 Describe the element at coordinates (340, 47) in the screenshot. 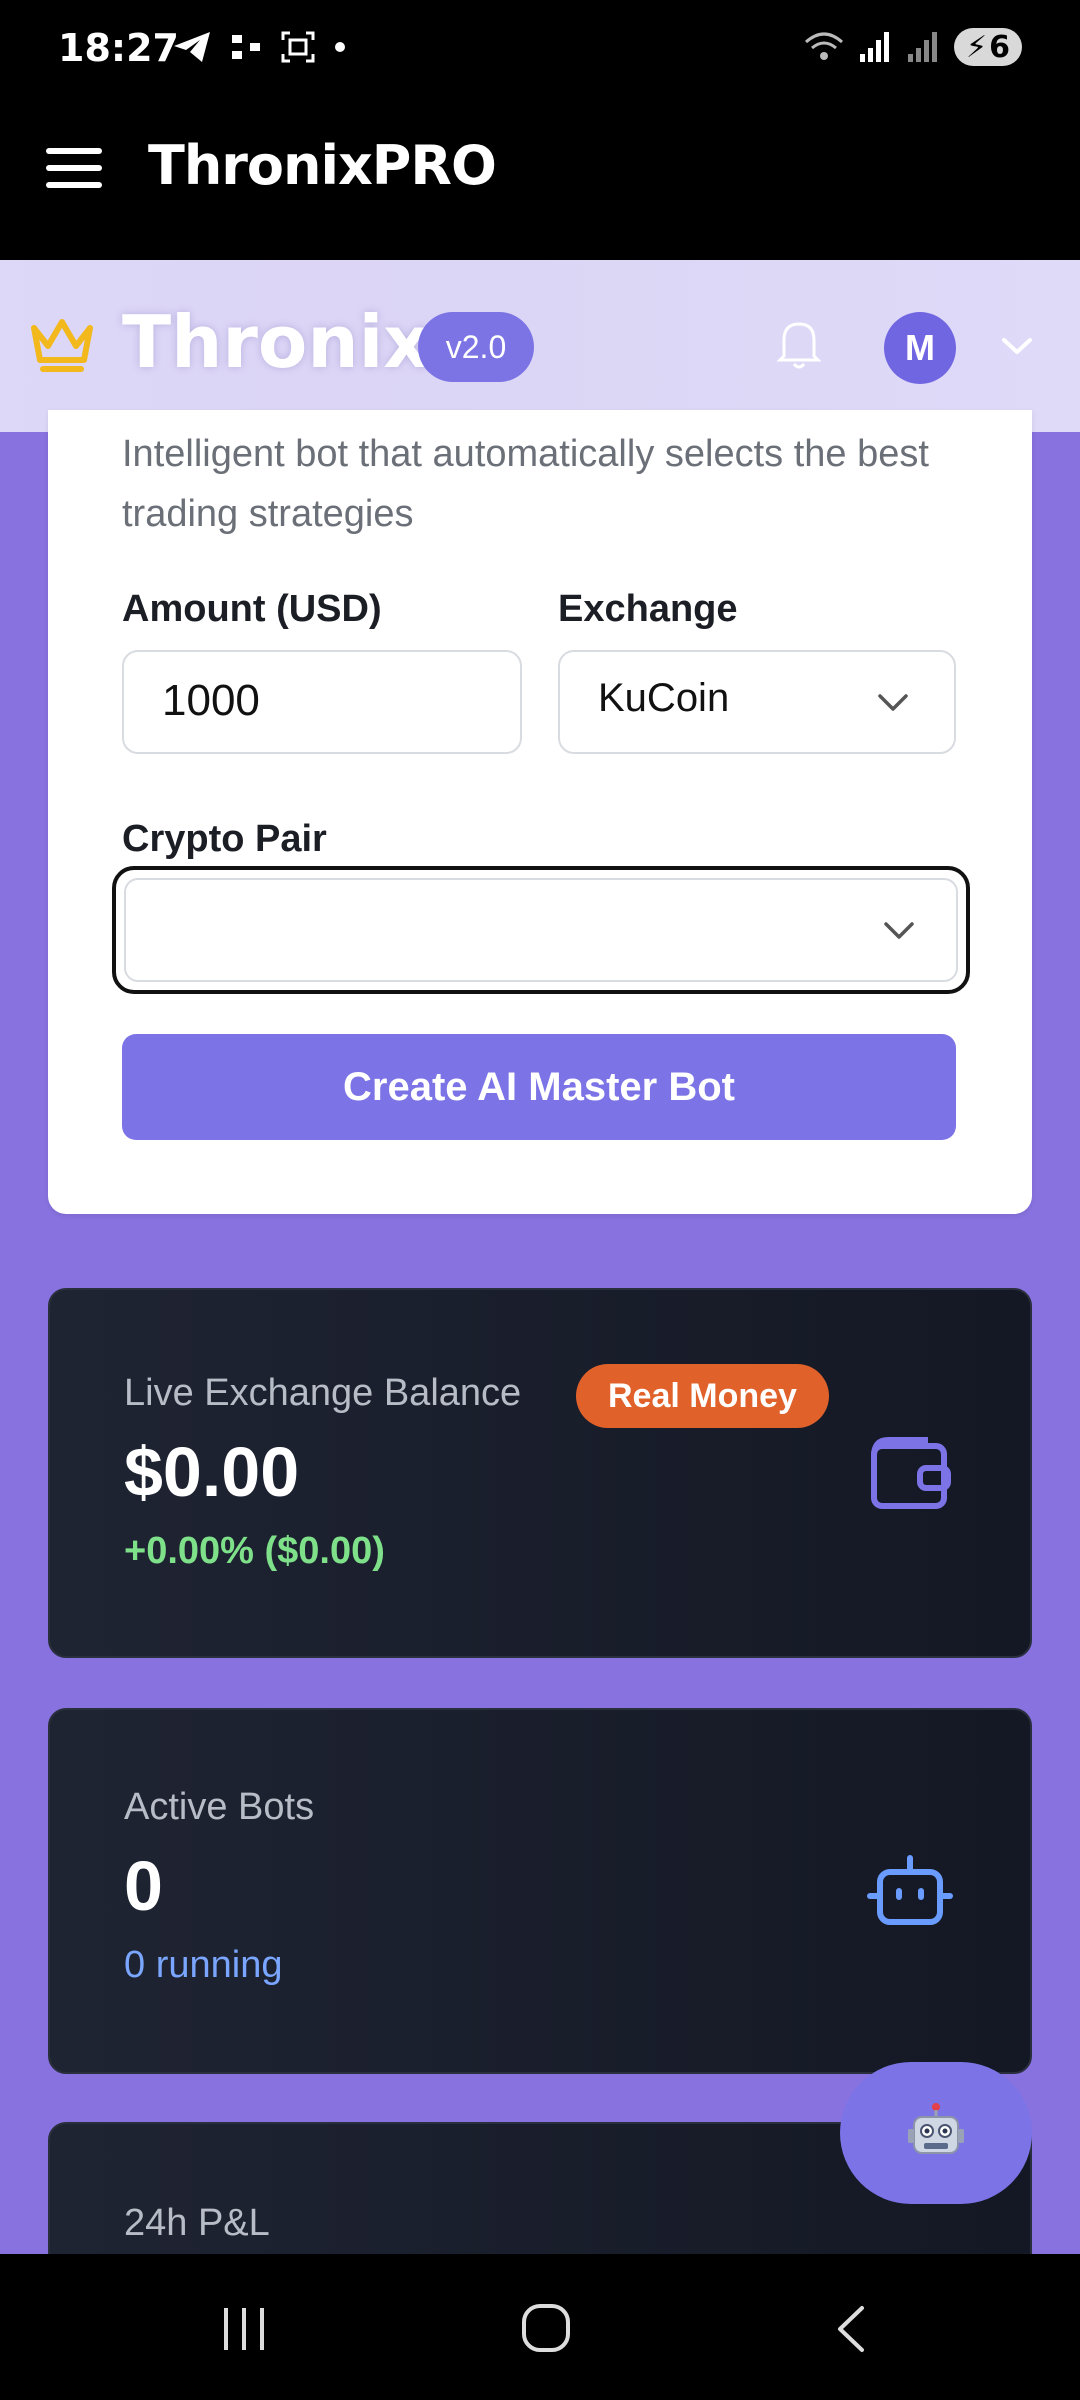

I see `dot-icon` at that location.